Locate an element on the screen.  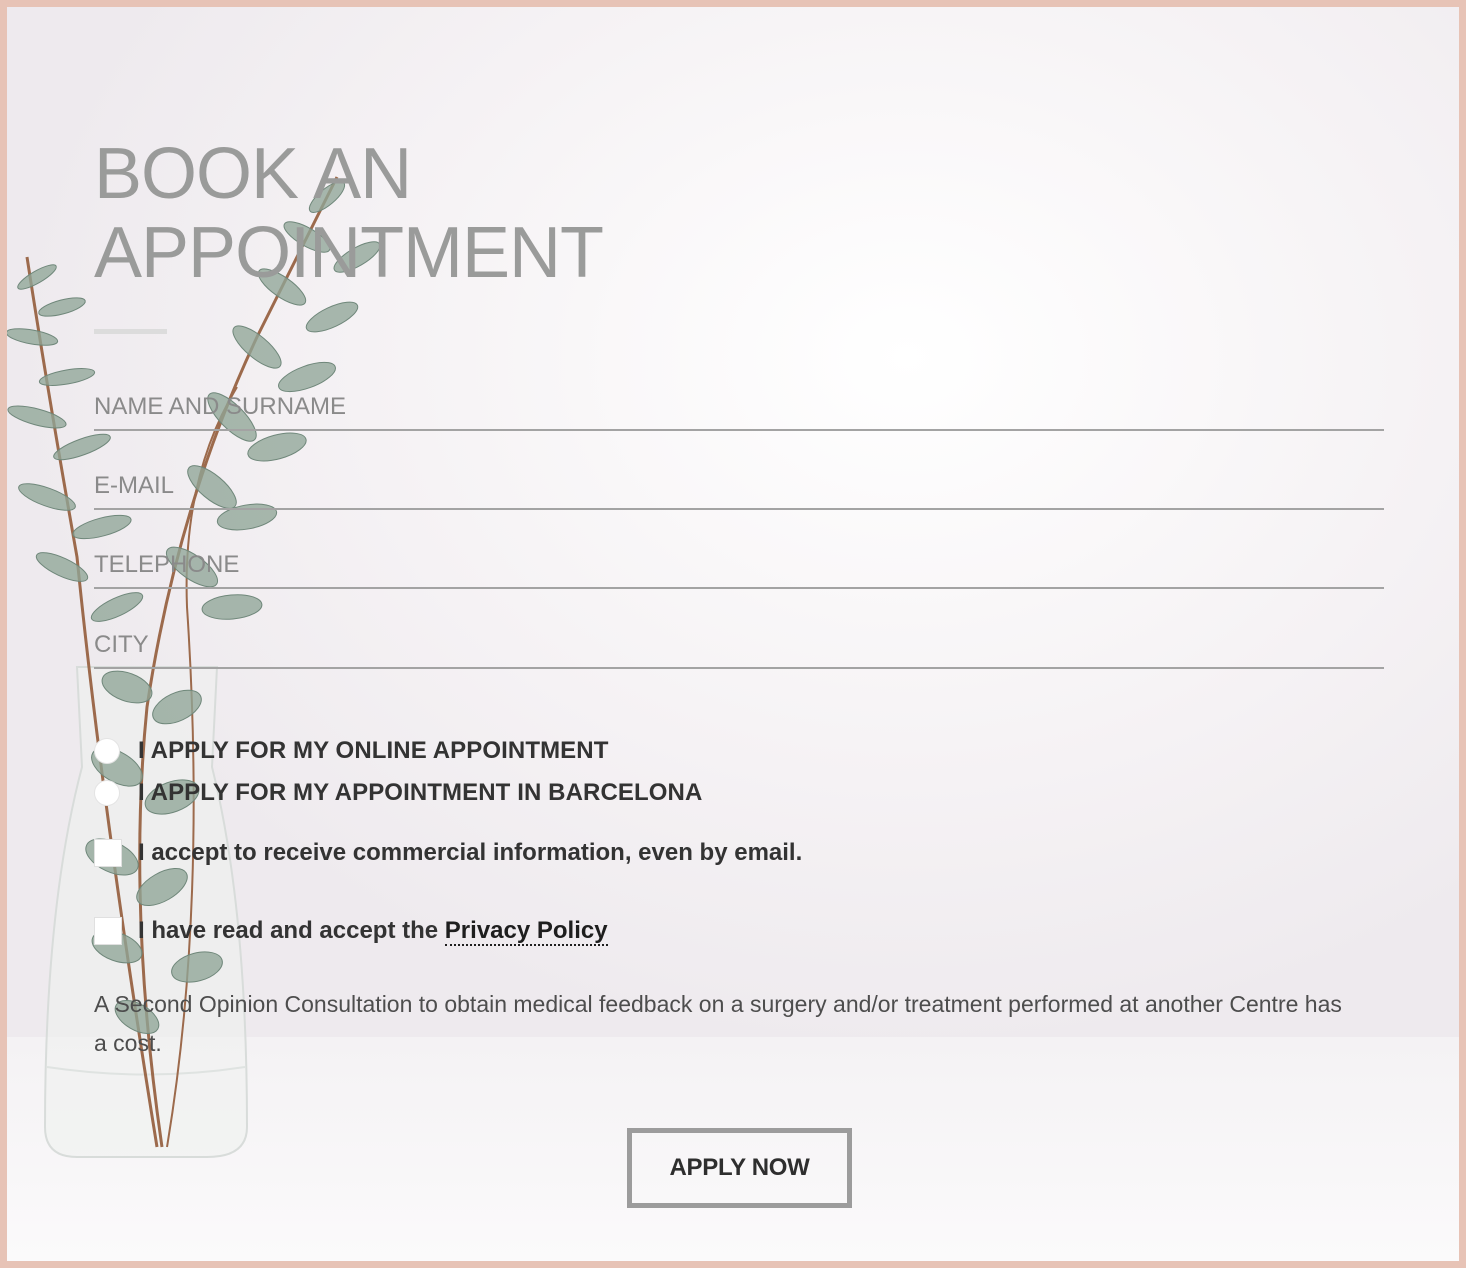
city-field is located at coordinates (739, 647).